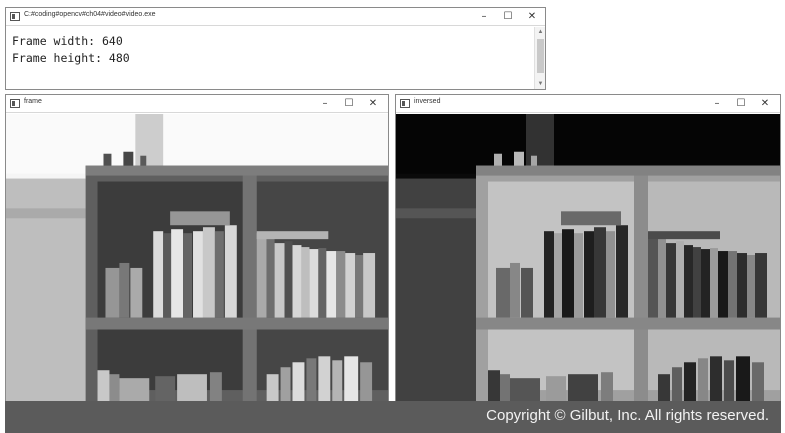 The image size is (785, 433). Describe the element at coordinates (540, 32) in the screenshot. I see `scroll-up-icon: ▲` at that location.